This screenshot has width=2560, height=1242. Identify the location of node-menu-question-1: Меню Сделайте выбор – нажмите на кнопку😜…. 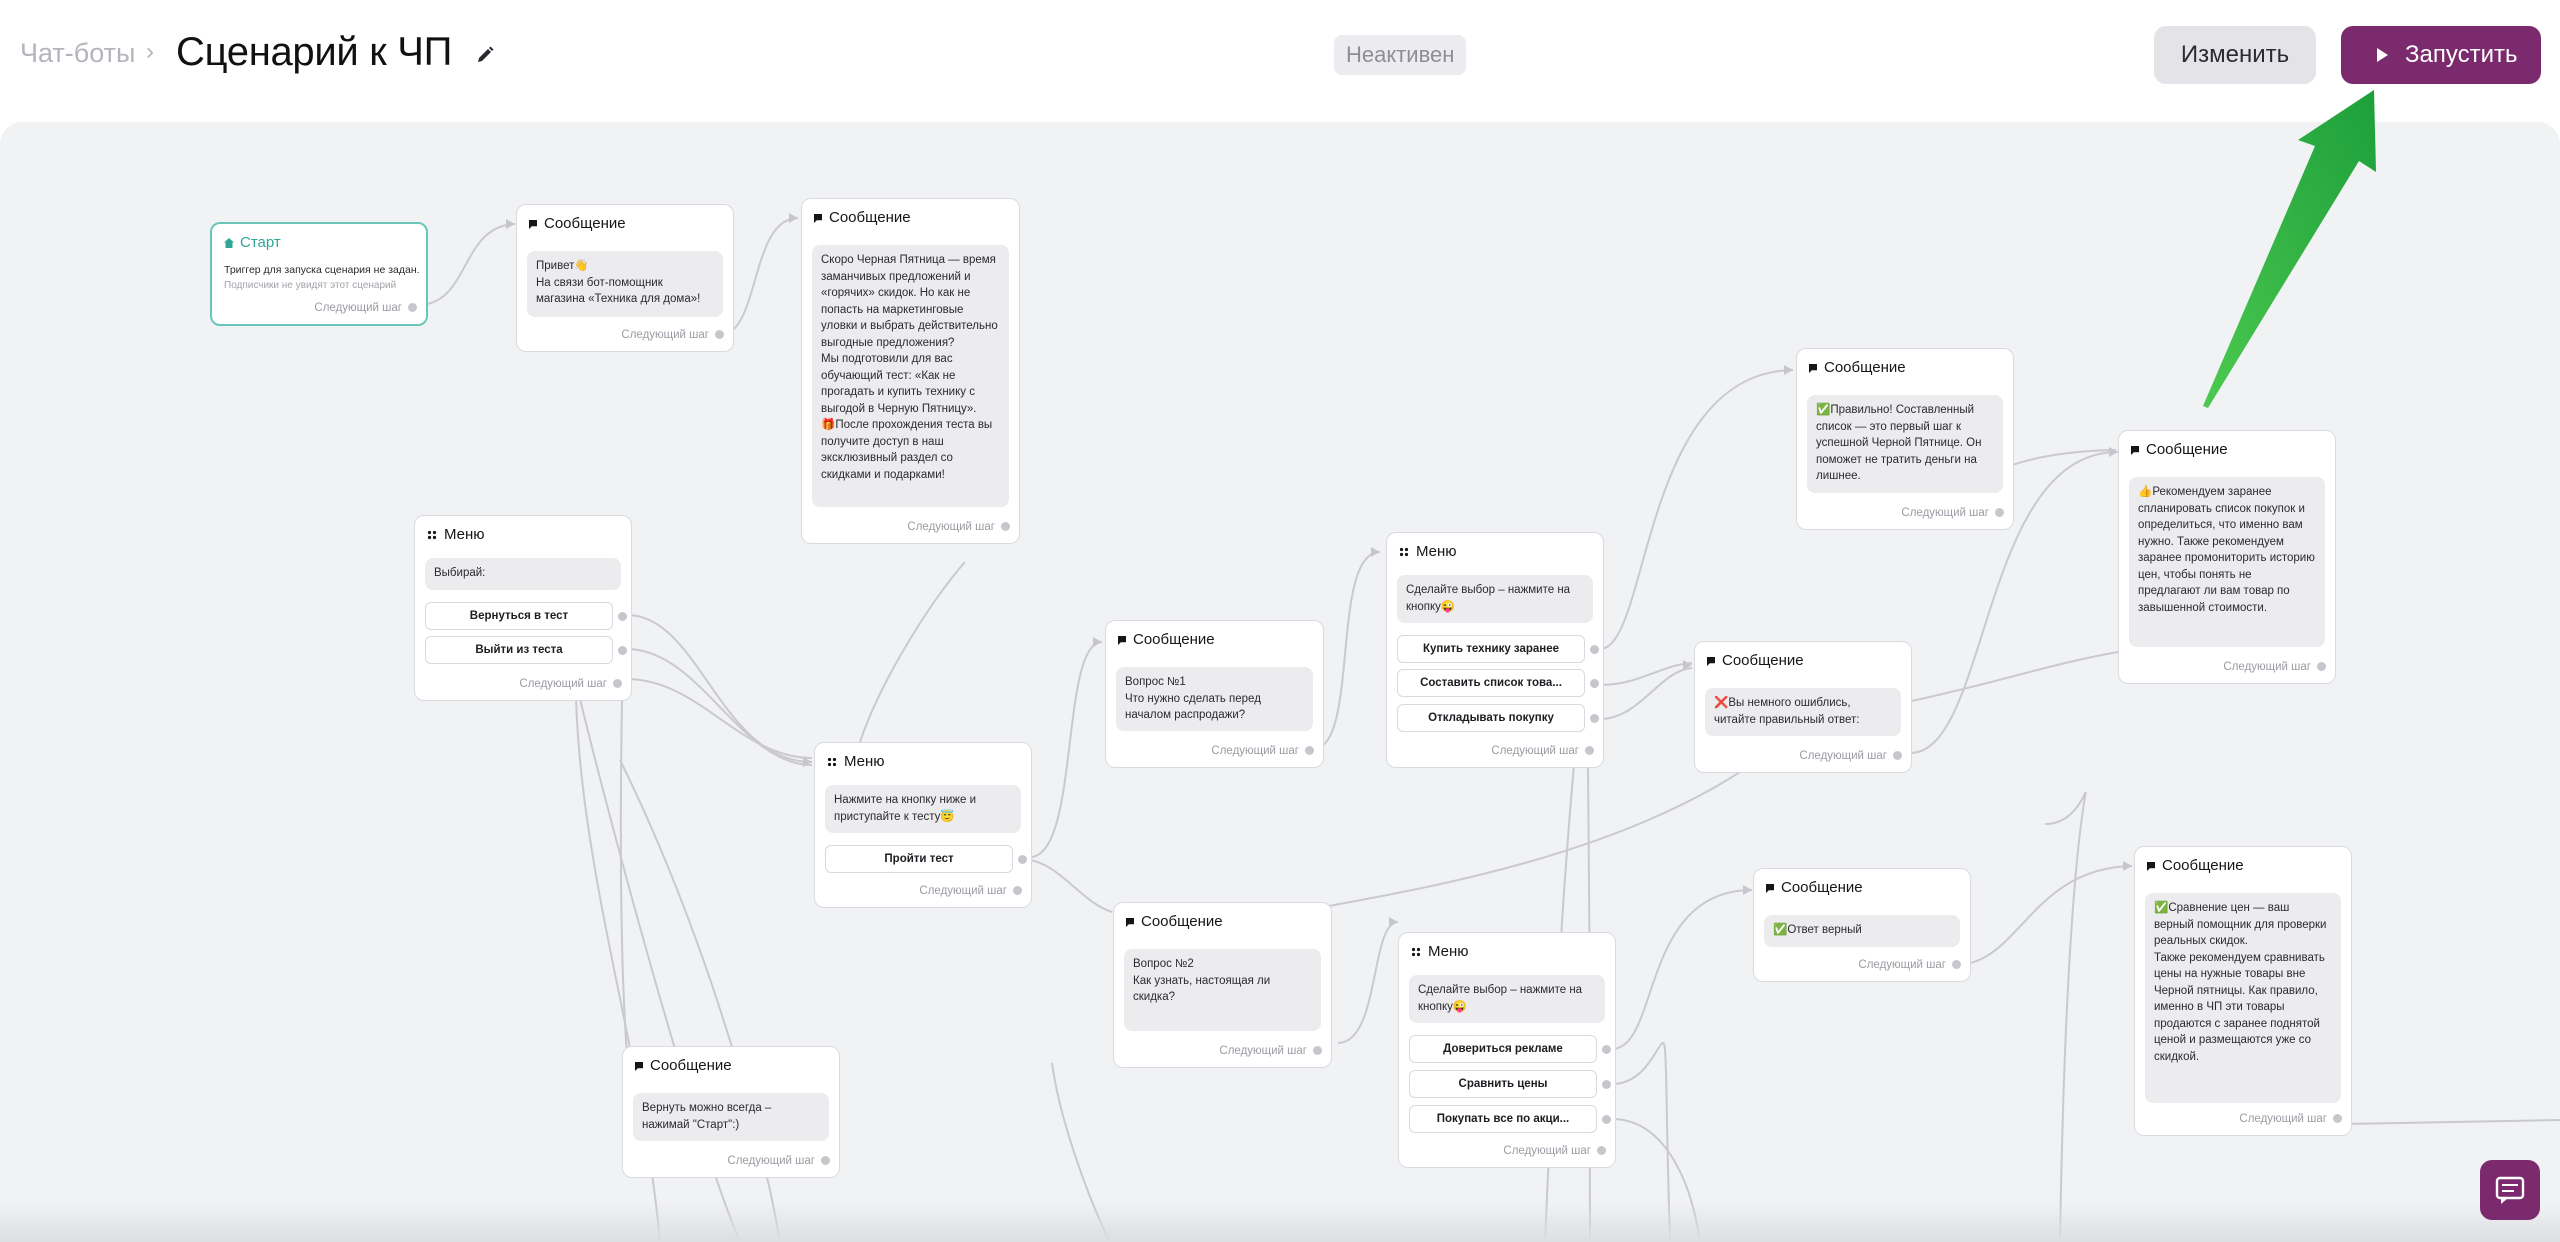
(1495, 650).